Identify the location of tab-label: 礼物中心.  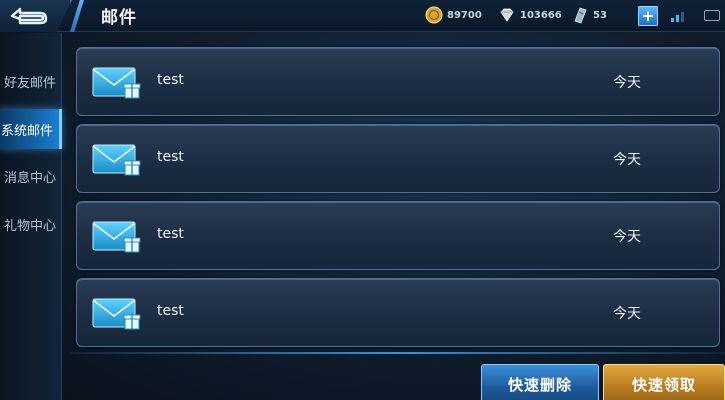
(29, 226).